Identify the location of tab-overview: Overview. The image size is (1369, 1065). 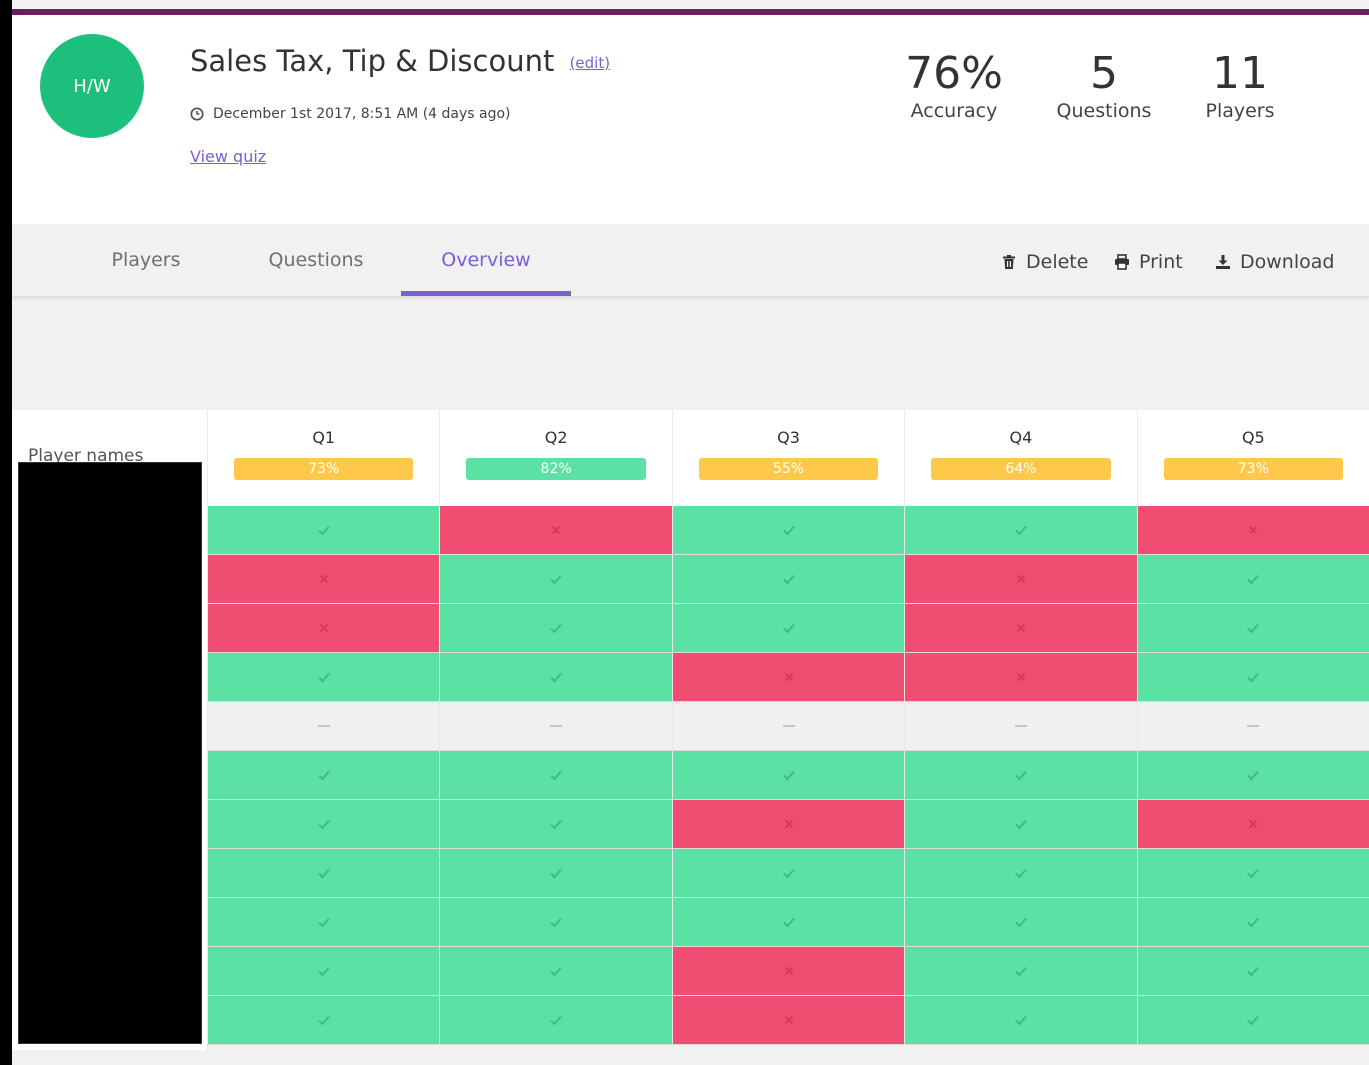
(486, 260).